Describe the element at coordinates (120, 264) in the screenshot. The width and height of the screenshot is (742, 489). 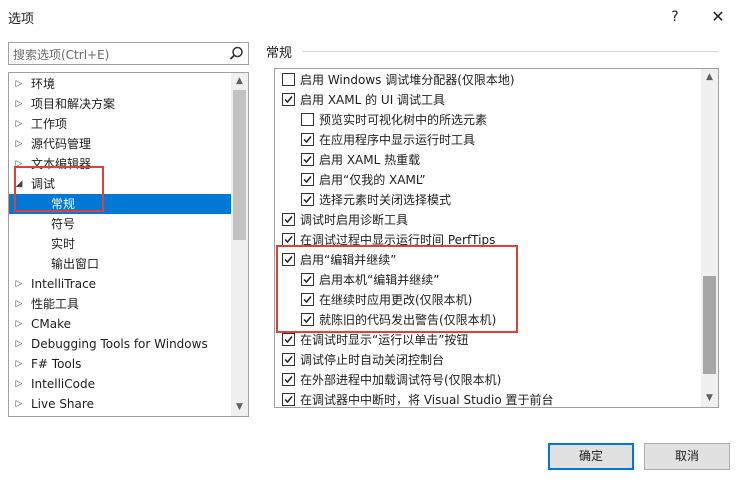
I see `tree-item: 输出窗口` at that location.